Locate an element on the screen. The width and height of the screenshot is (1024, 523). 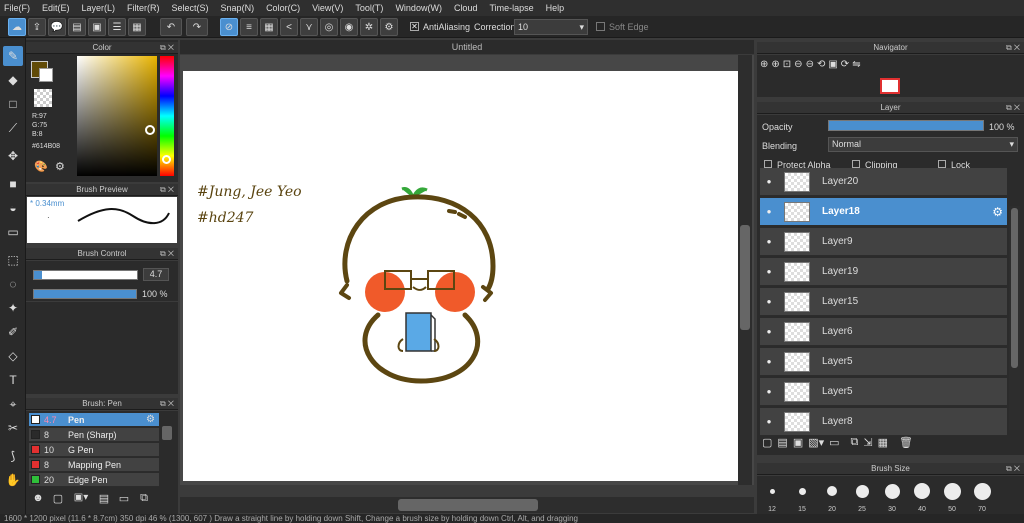
divide-tool-icon: ✂ is located at coordinates (13, 428).